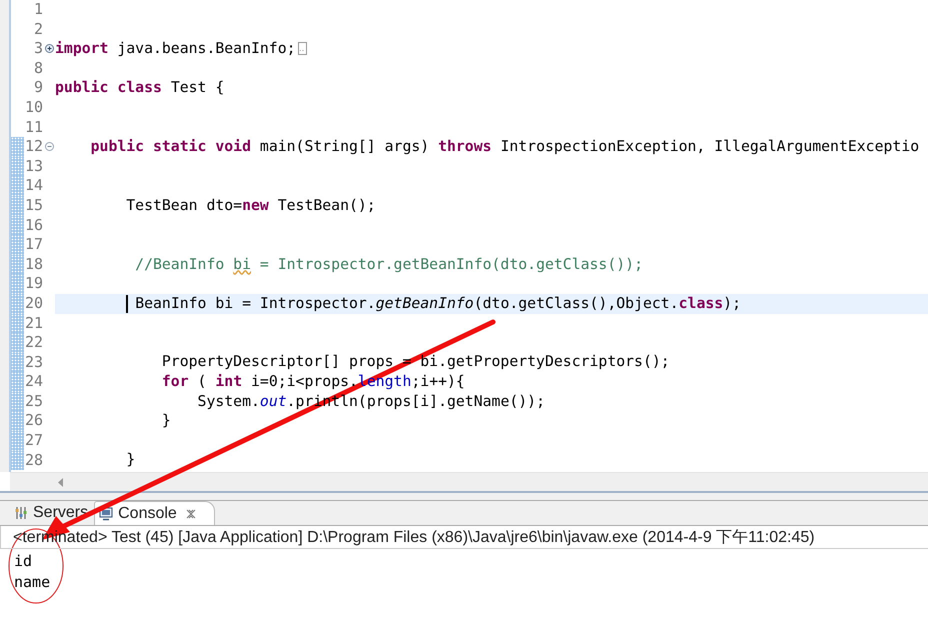 Image resolution: width=928 pixels, height=640 pixels. I want to click on code-line: TestBean dto=new TestBean();, so click(250, 206).